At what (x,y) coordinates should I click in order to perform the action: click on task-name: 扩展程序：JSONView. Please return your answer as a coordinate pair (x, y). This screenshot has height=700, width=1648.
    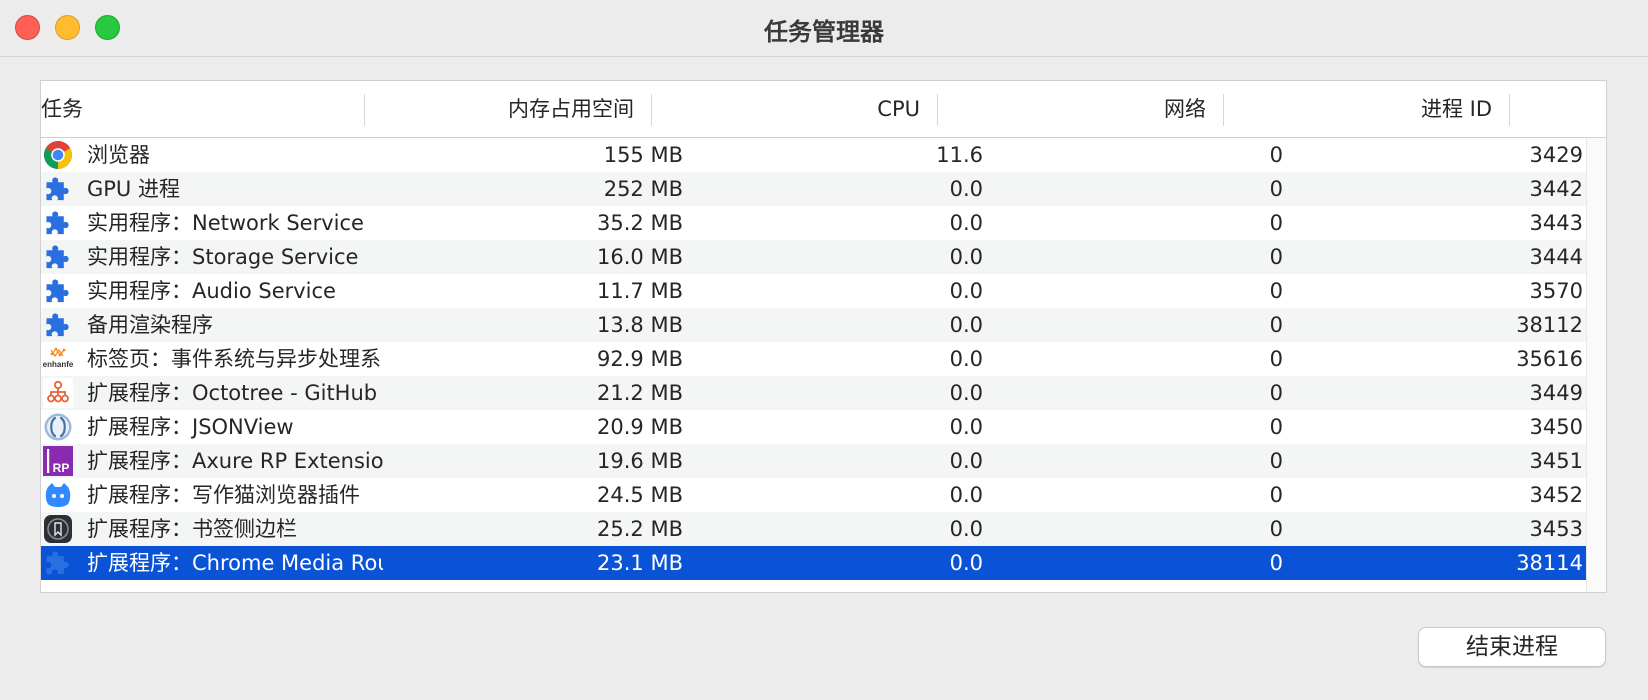
    Looking at the image, I should click on (190, 427).